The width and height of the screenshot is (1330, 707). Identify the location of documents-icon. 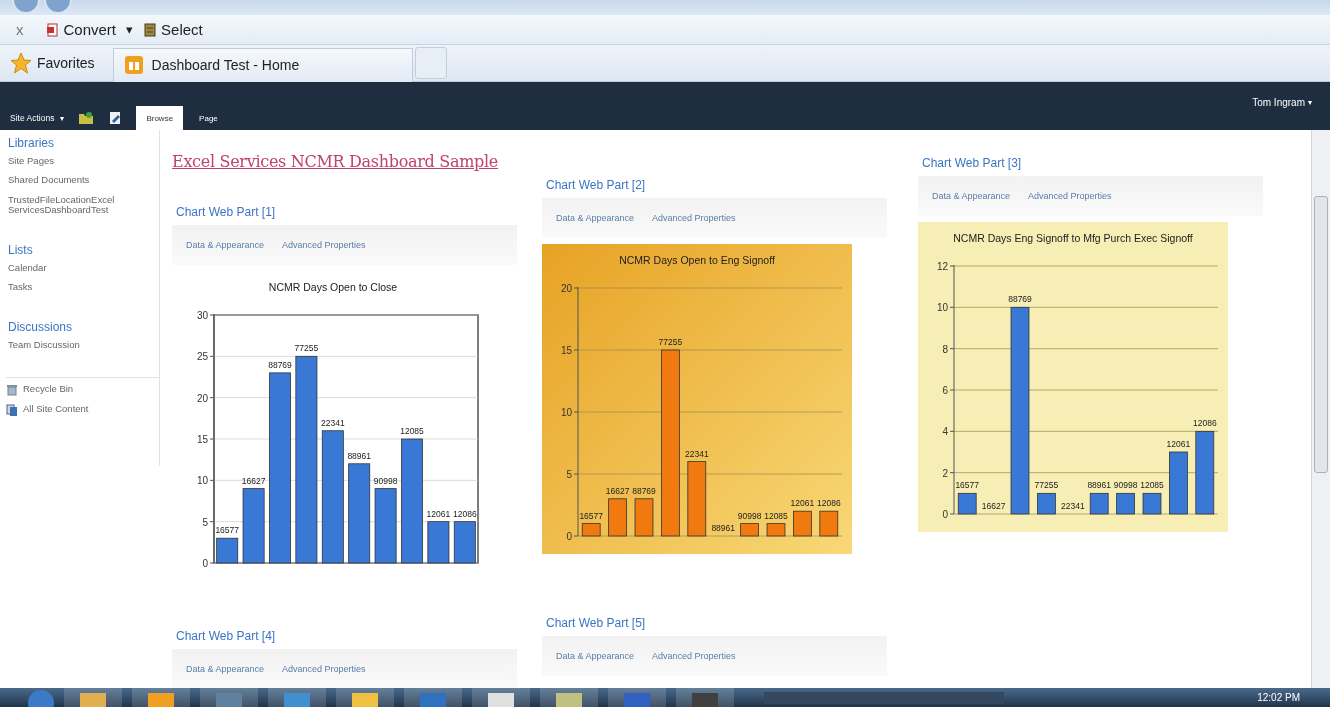
(12, 409).